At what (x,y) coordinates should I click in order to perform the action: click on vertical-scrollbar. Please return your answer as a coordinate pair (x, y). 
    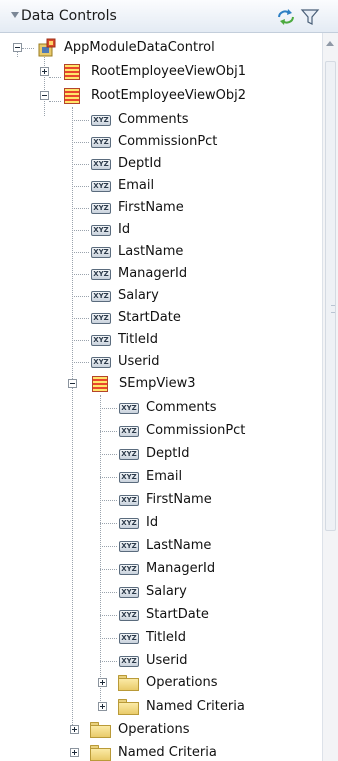
    Looking at the image, I should click on (330, 397).